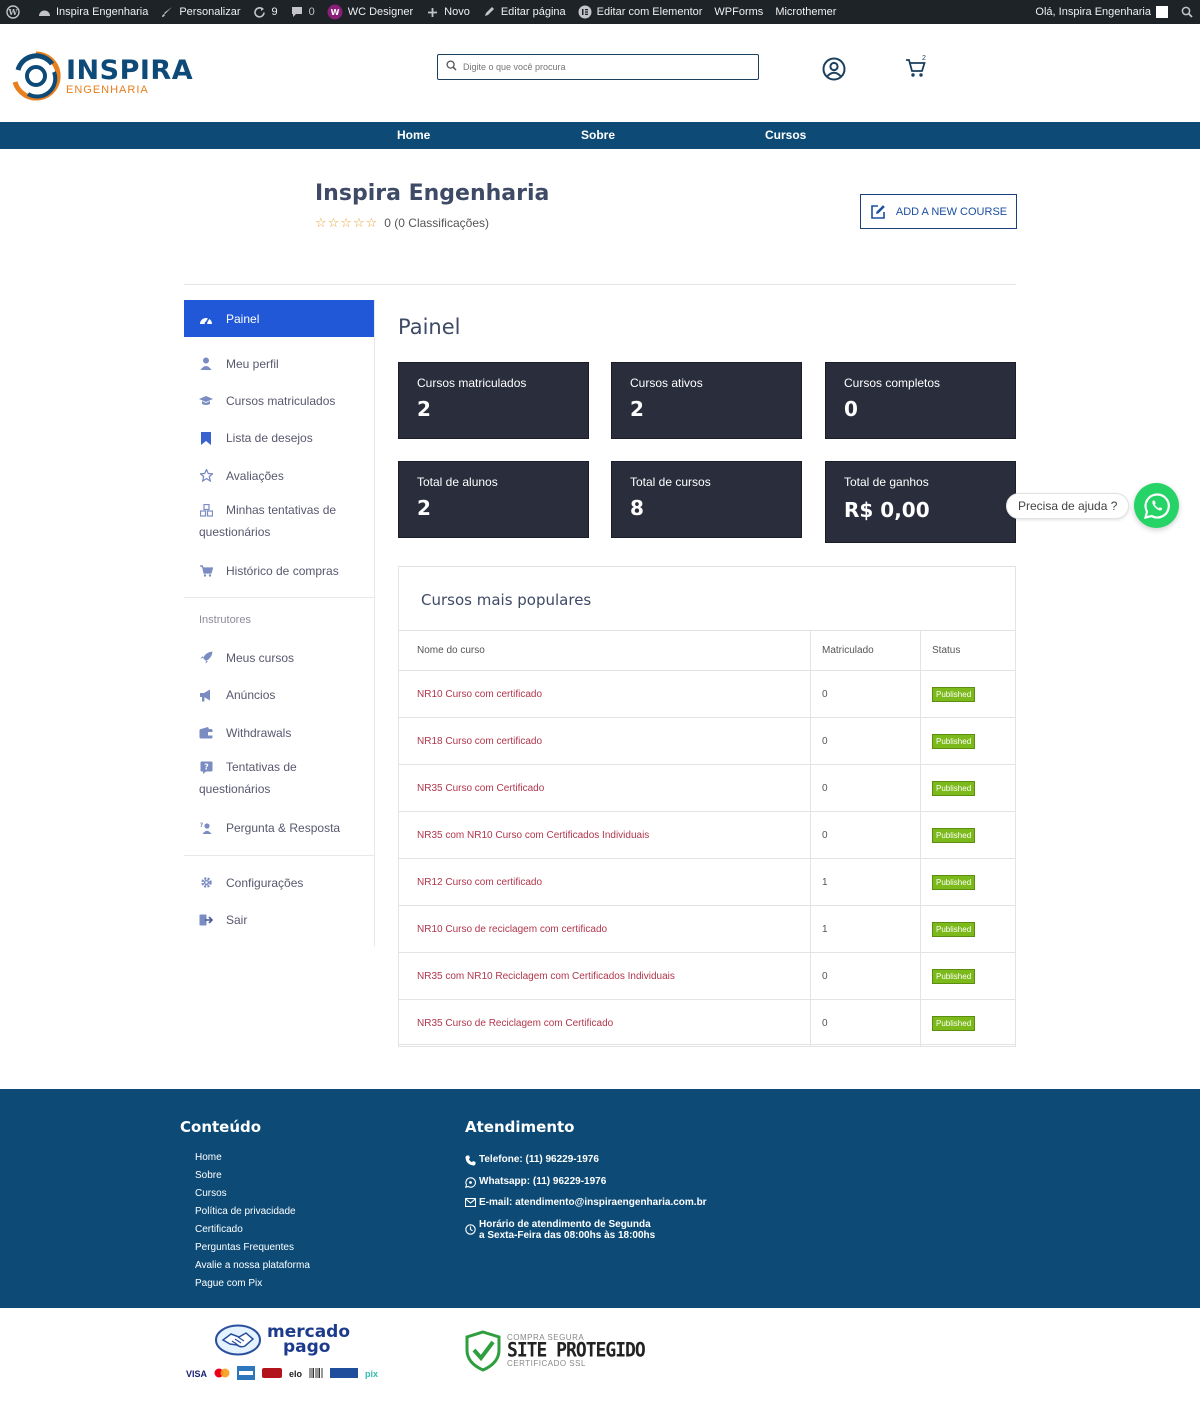 The width and height of the screenshot is (1200, 1406). Describe the element at coordinates (413, 135) in the screenshot. I see `nav-home: Home` at that location.